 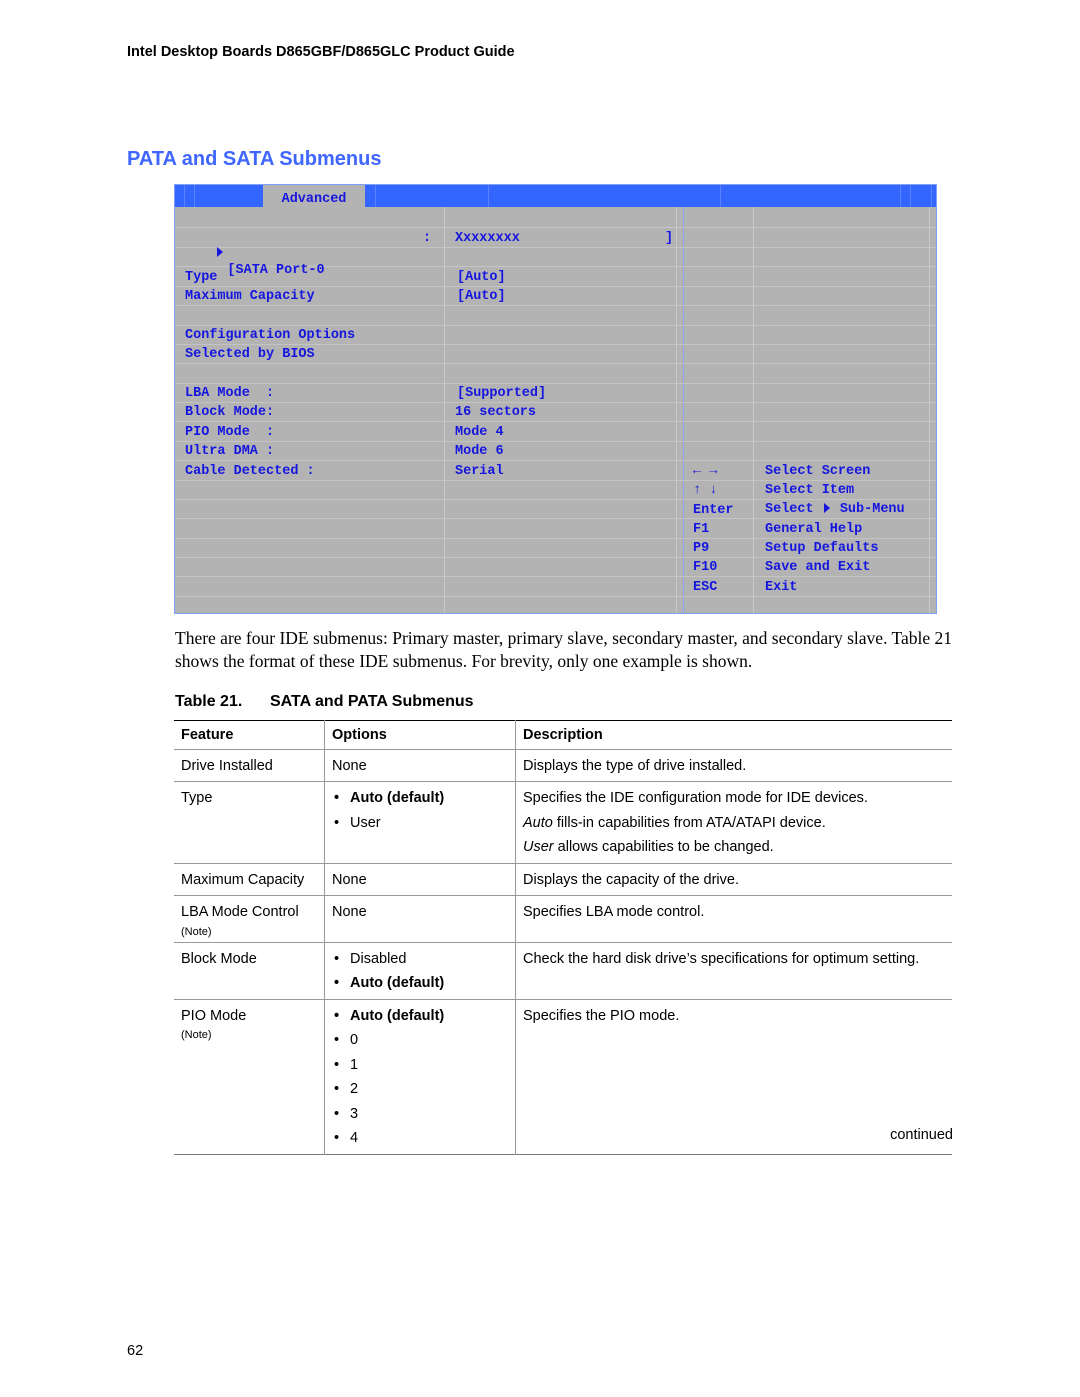 I want to click on description-cell: Displays the type of drive installed., so click(x=733, y=765).